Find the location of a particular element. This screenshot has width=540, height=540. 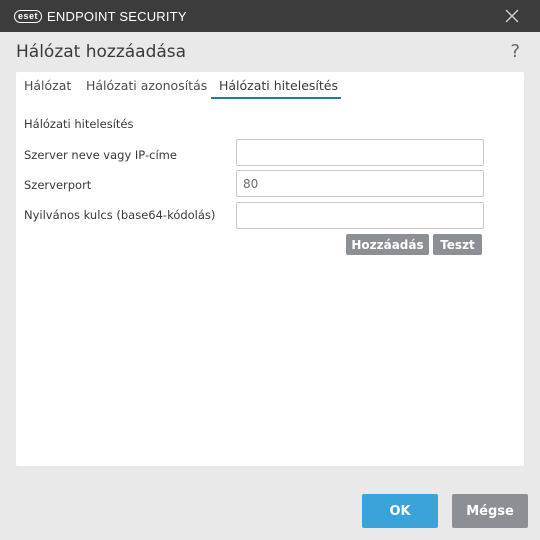

tab-network-identification: Hálózati azonosítás is located at coordinates (146, 85).